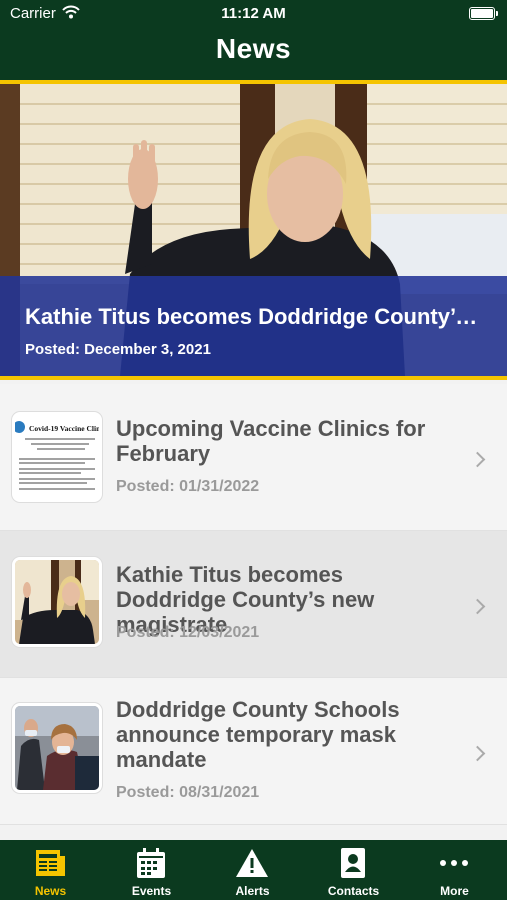 Image resolution: width=507 pixels, height=900 pixels. I want to click on tab-label: More, so click(454, 891).